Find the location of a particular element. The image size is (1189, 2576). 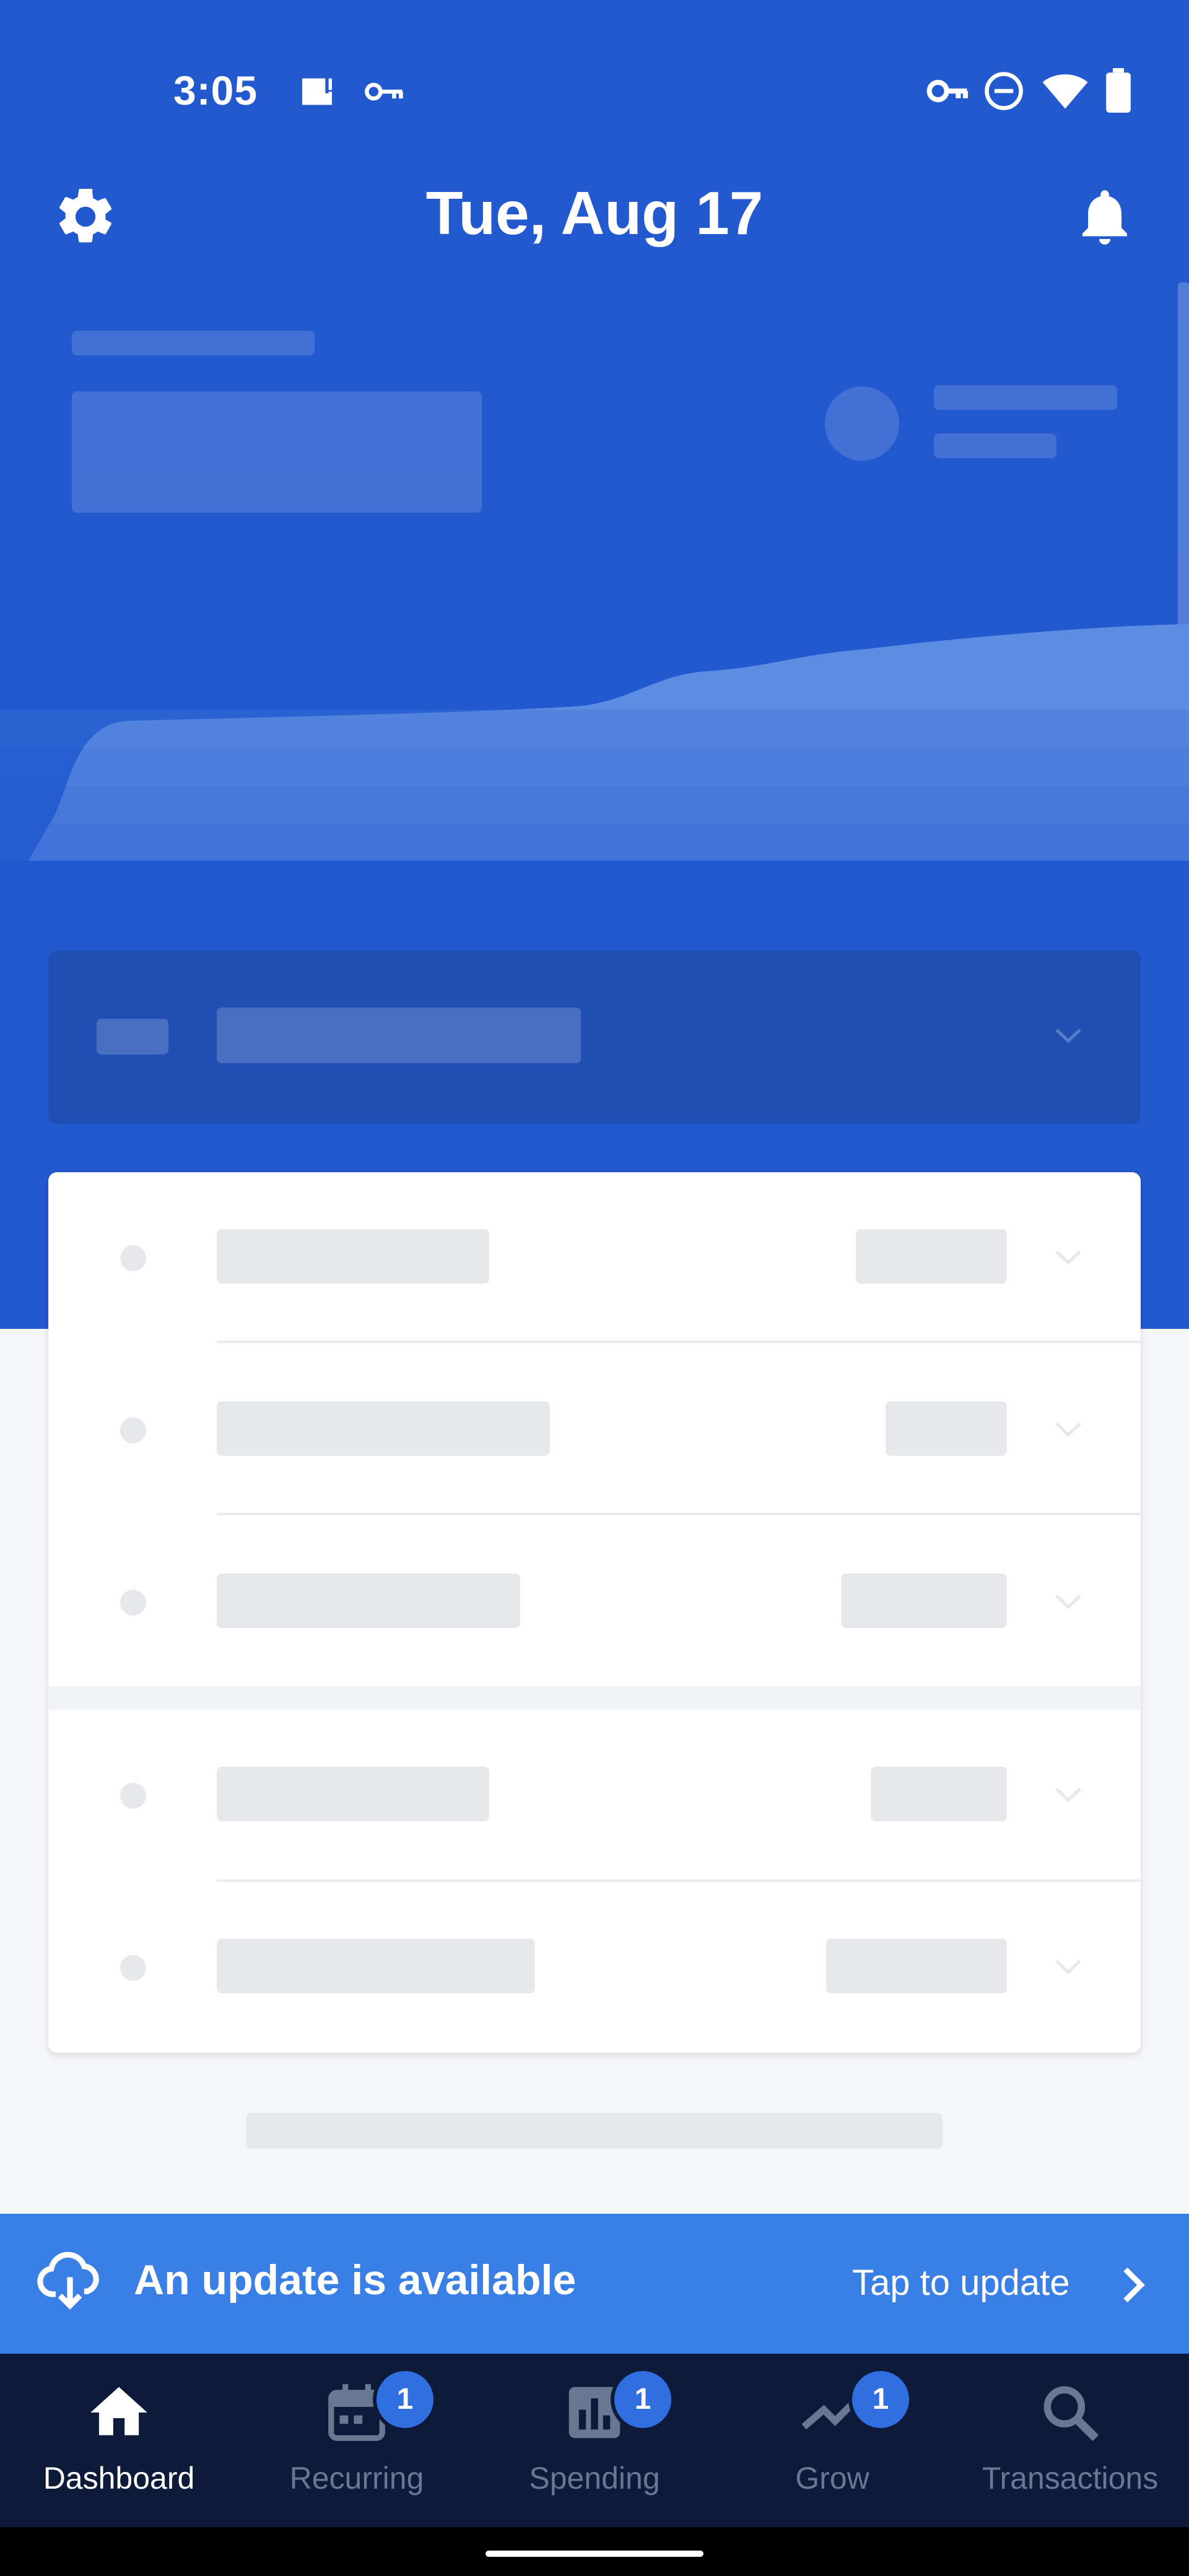

page-title: Tue, Aug 17 is located at coordinates (594, 213).